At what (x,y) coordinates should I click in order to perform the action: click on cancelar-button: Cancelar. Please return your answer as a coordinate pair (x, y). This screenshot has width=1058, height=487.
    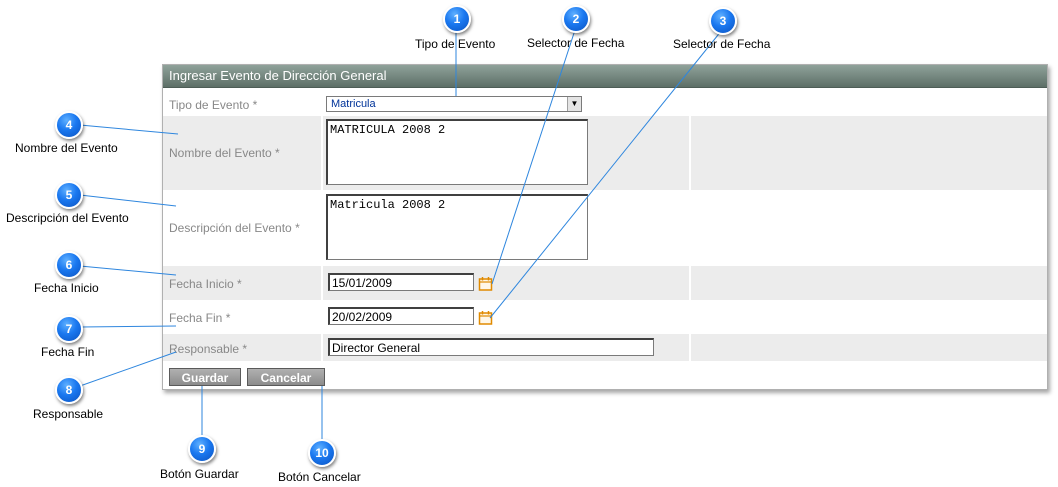
    Looking at the image, I should click on (286, 377).